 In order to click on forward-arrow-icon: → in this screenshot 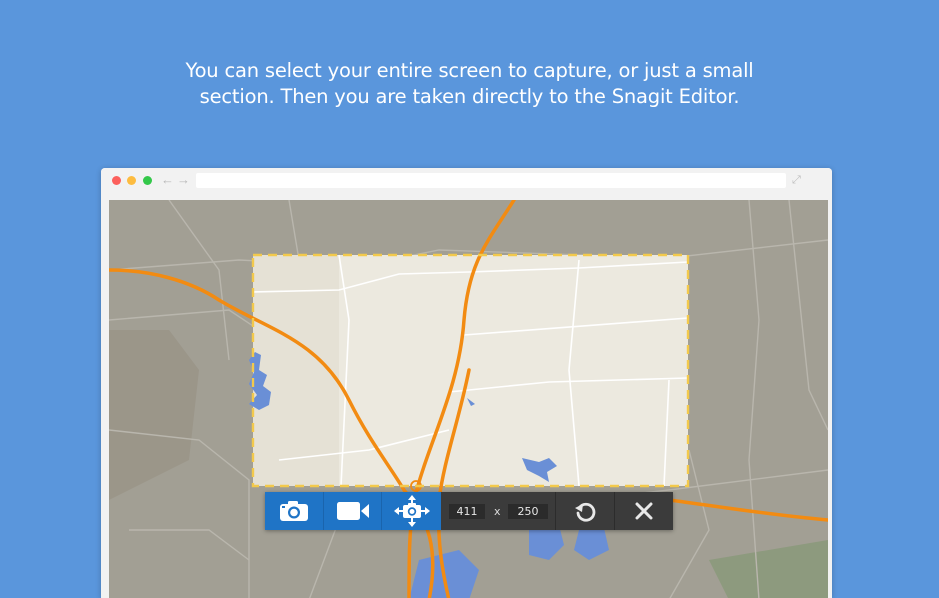, I will do `click(183, 180)`.